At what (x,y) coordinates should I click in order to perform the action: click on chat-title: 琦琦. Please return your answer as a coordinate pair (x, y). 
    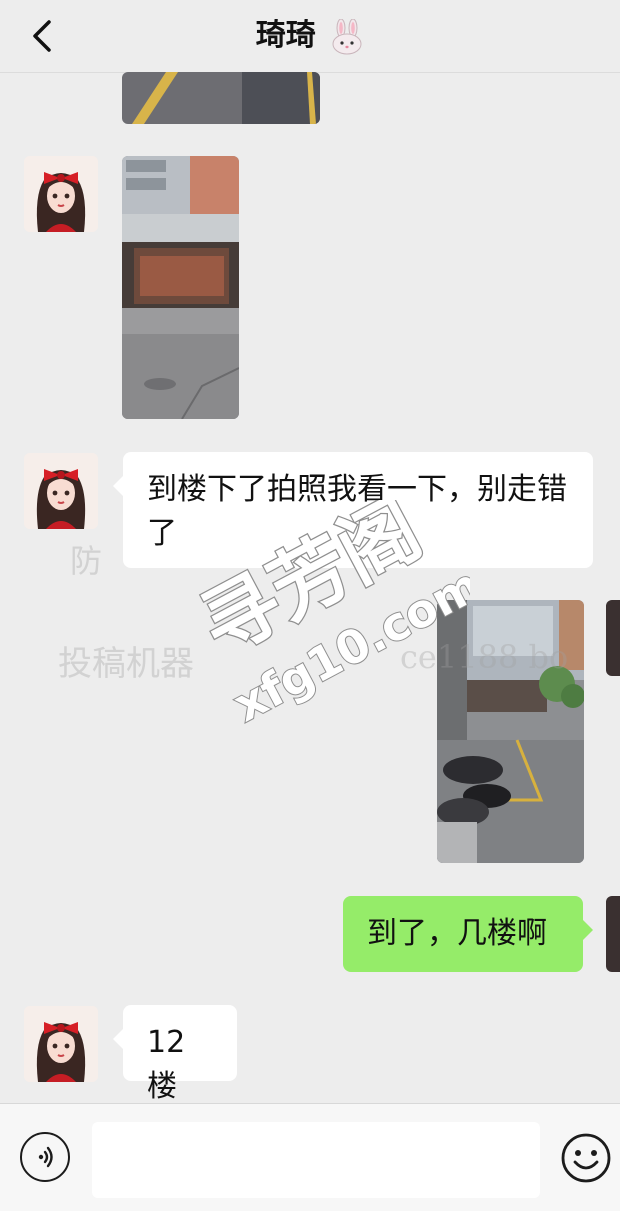
    Looking at the image, I should click on (285, 35).